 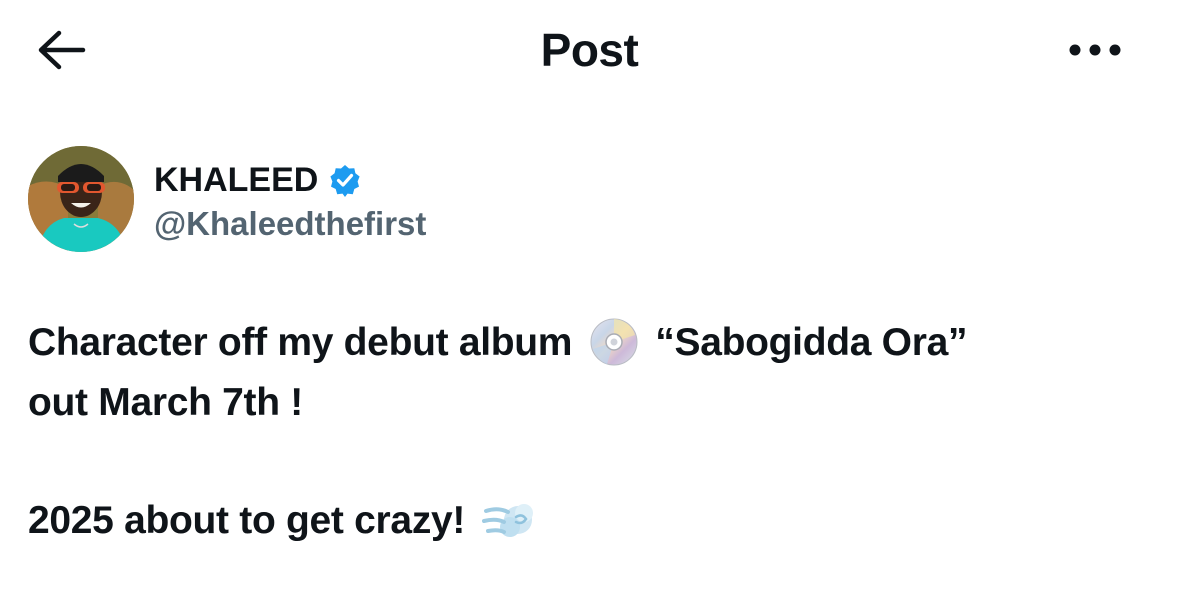 What do you see at coordinates (81, 199) in the screenshot?
I see `avatar` at bounding box center [81, 199].